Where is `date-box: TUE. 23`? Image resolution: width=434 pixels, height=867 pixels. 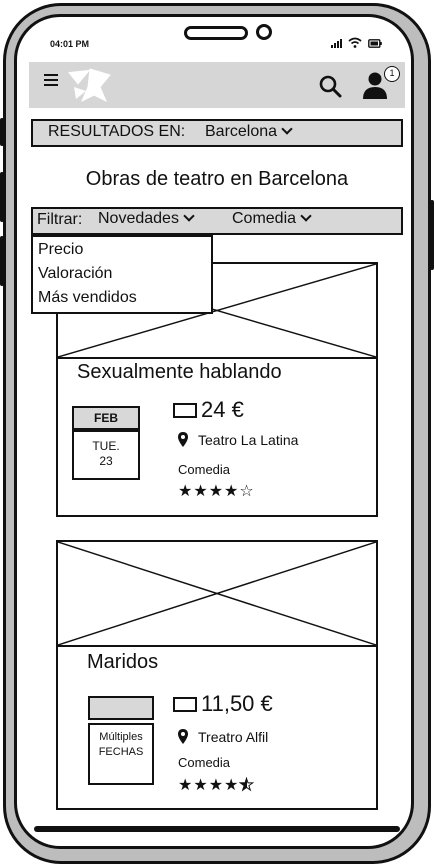 date-box: TUE. 23 is located at coordinates (106, 455).